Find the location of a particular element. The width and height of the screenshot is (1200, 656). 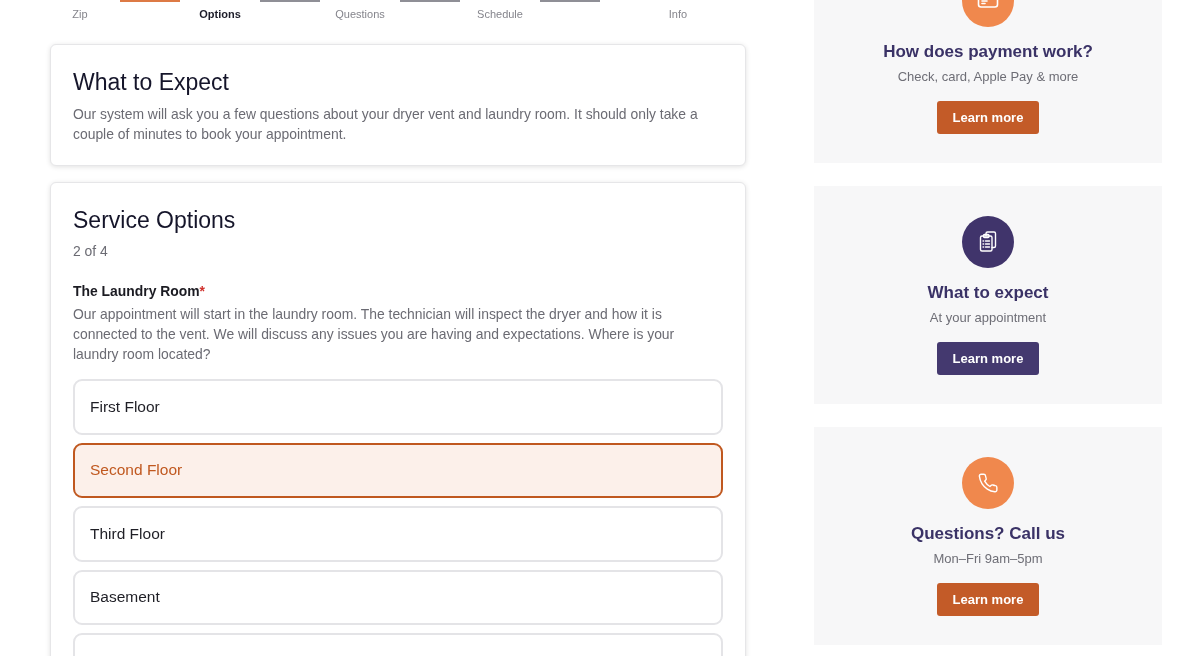

step-label: Info is located at coordinates (678, 14).